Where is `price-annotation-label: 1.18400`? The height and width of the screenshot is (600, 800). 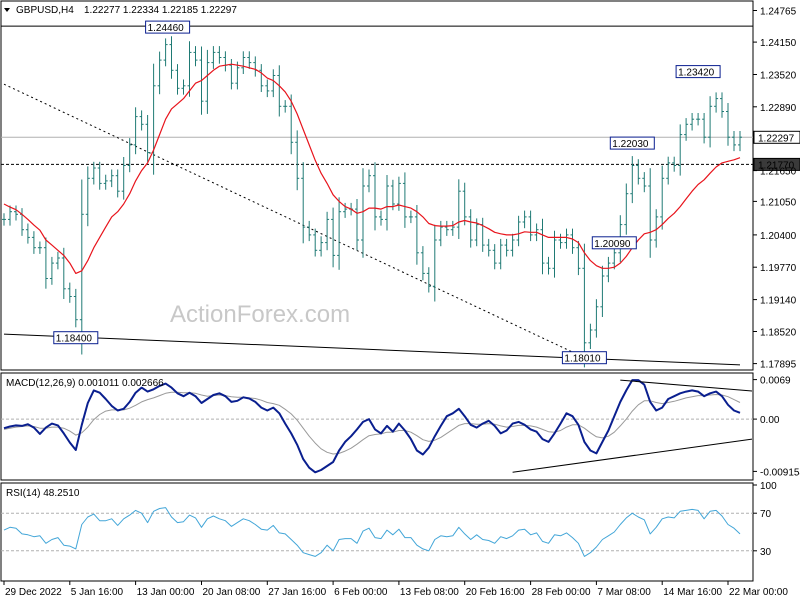
price-annotation-label: 1.18400 is located at coordinates (74, 339).